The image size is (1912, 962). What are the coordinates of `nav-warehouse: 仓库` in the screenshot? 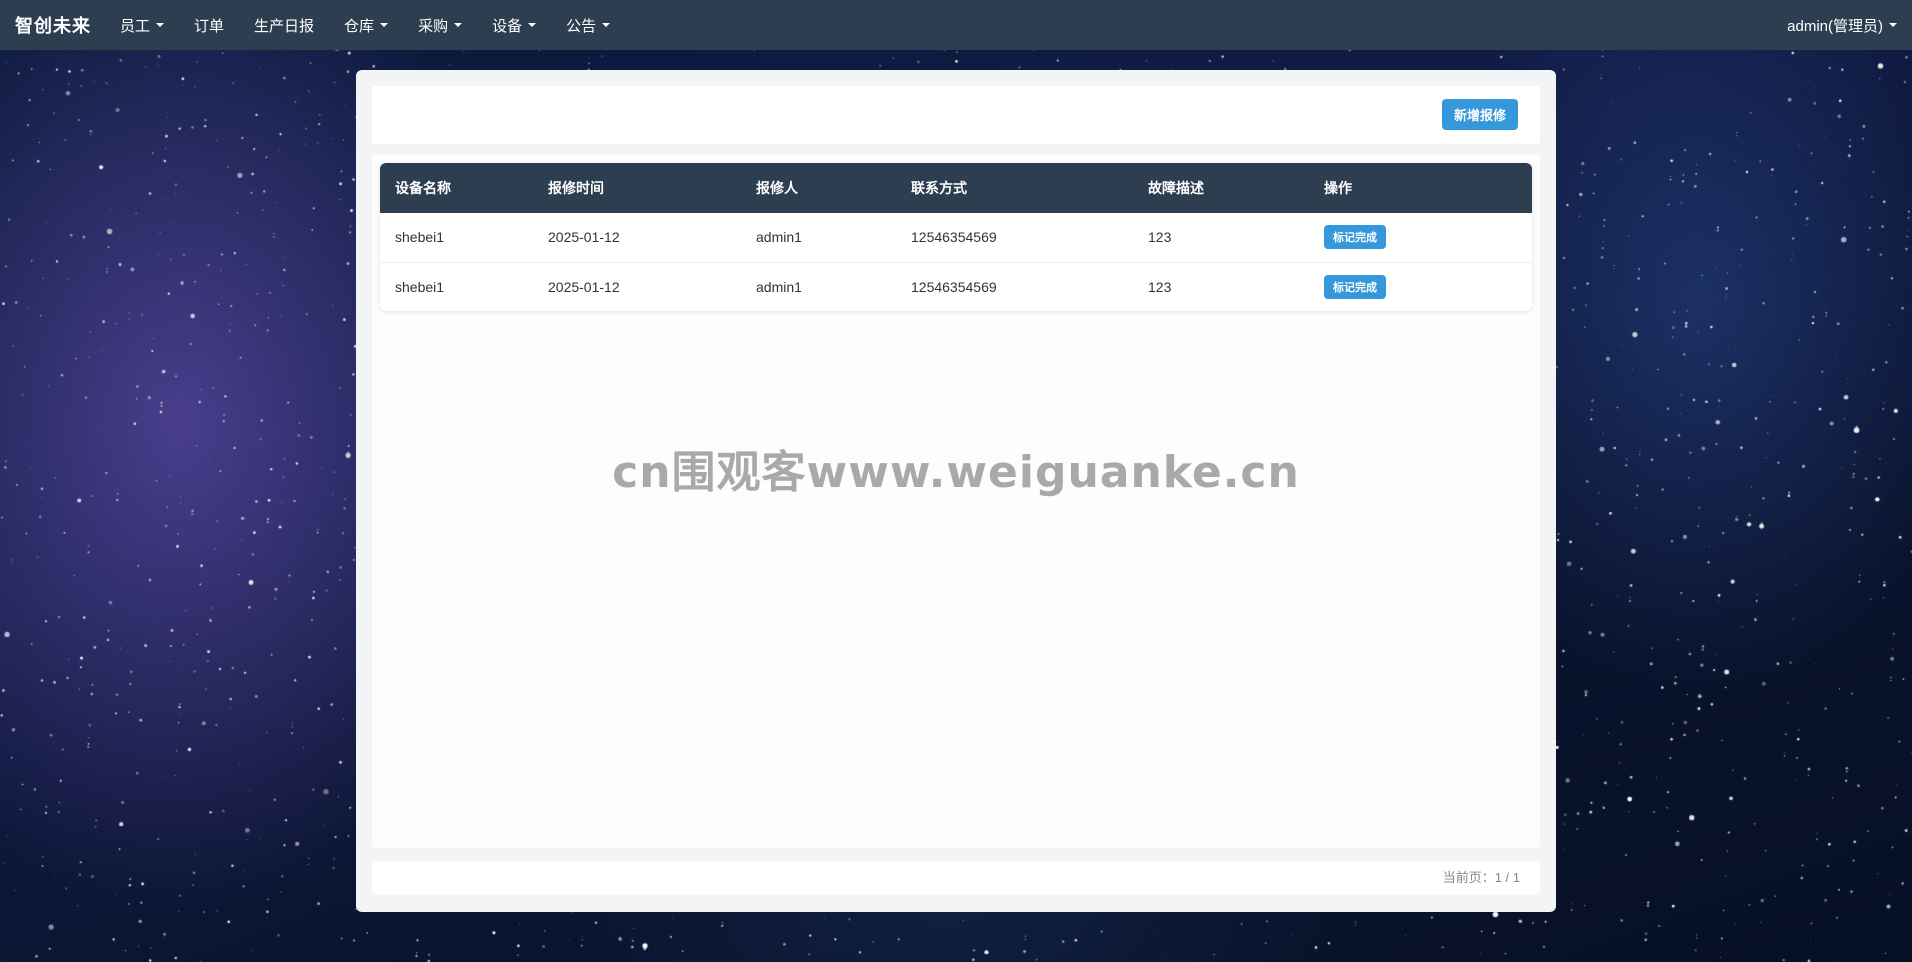 It's located at (366, 25).